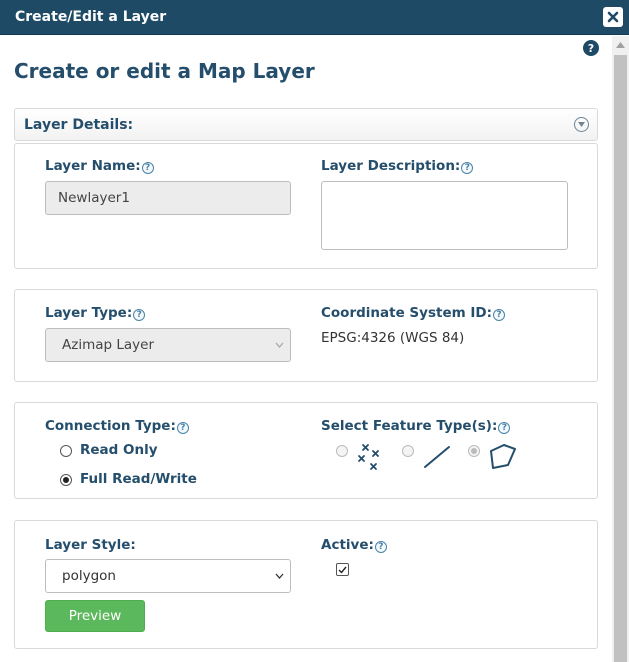 Image resolution: width=629 pixels, height=662 pixels. I want to click on full-read-write-label: Full Read/Write, so click(138, 479).